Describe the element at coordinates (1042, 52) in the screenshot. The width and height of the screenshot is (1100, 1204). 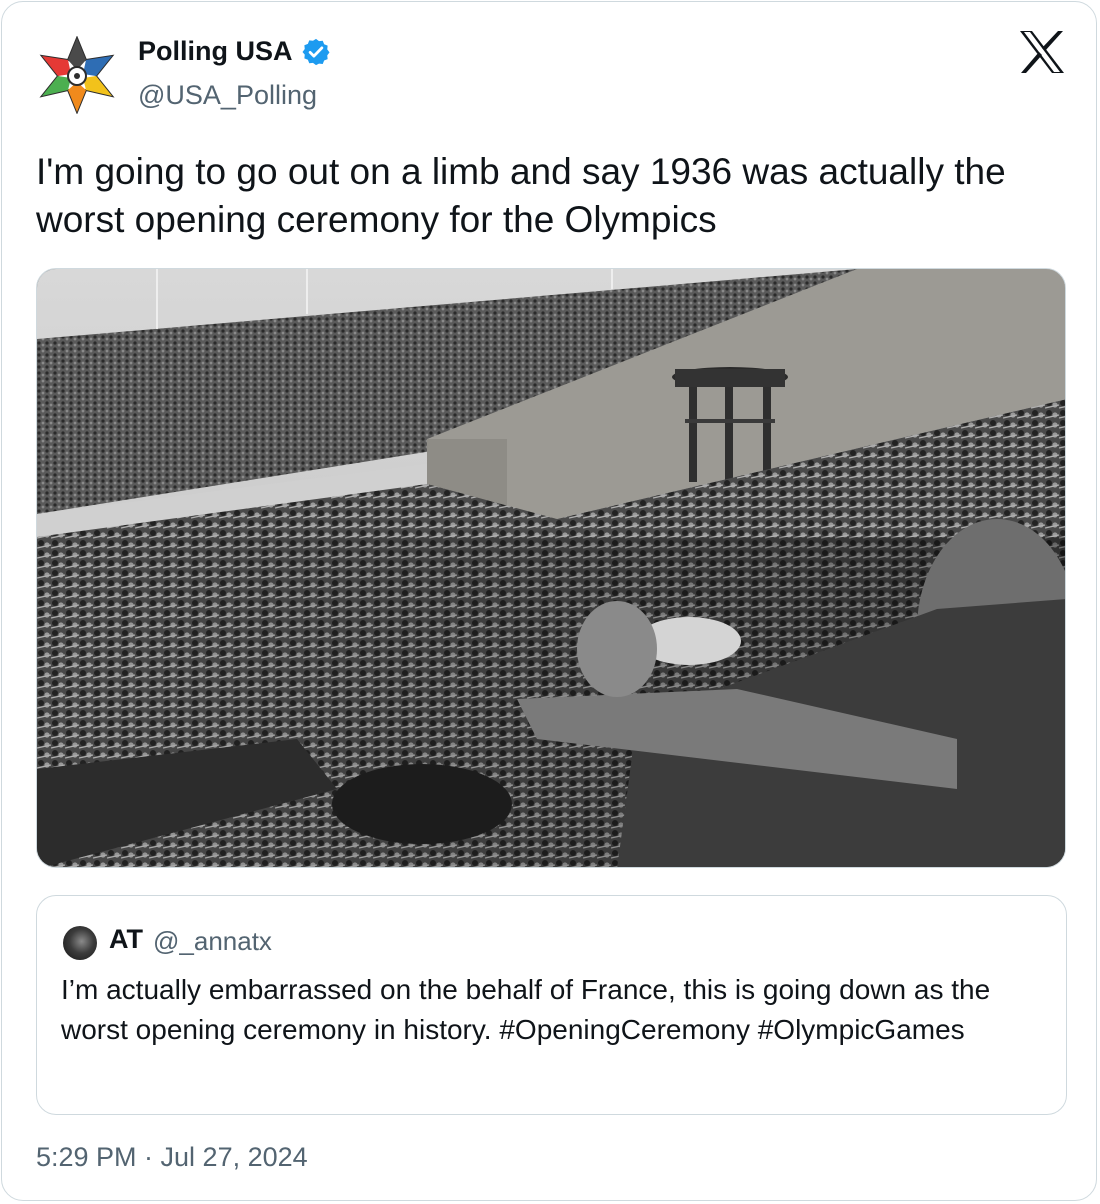
I see `x-logo-icon` at that location.